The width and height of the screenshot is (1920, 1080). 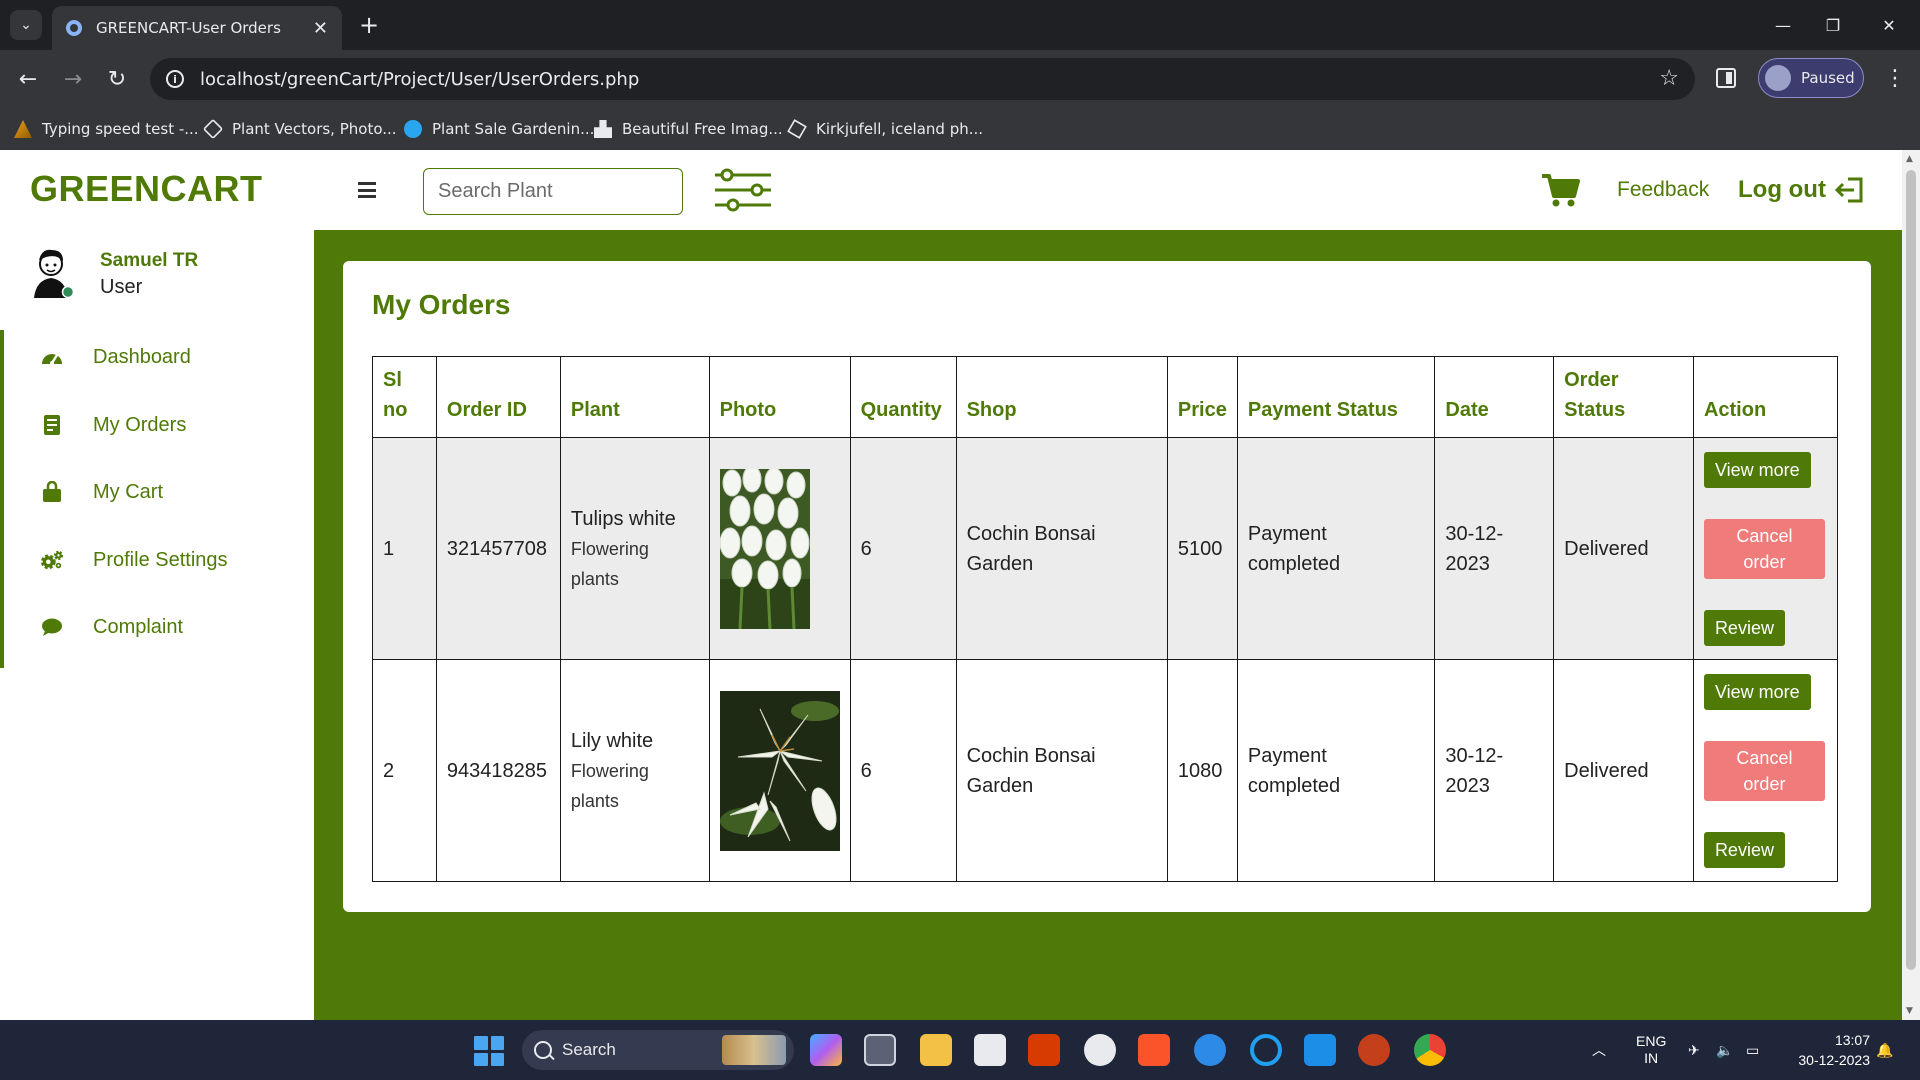 I want to click on github-icon, so click(x=1100, y=1050).